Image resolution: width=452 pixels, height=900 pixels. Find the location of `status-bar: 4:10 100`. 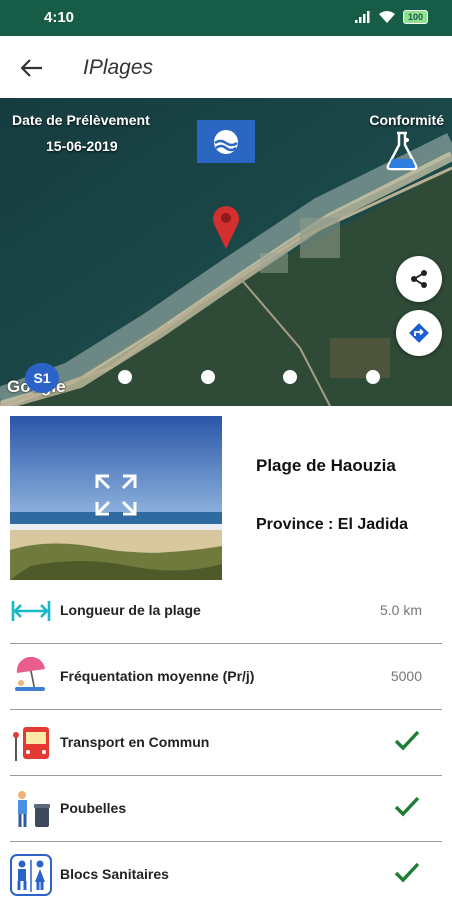

status-bar: 4:10 100 is located at coordinates (226, 18).